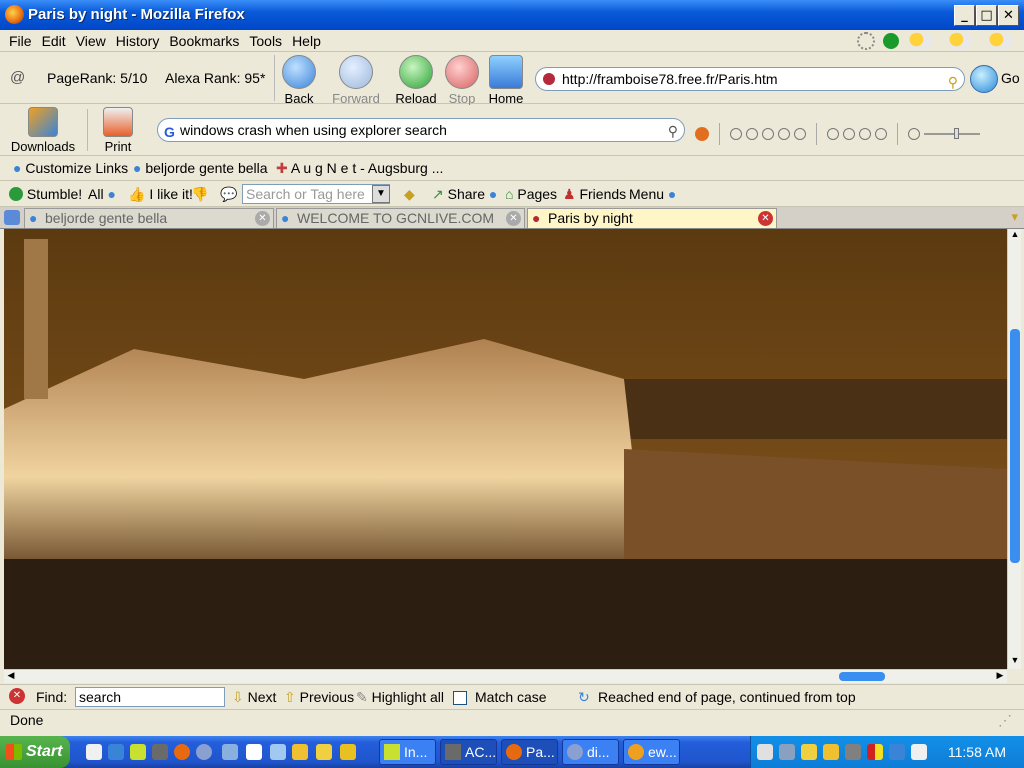 This screenshot has height=768, width=1024. What do you see at coordinates (254, 752) in the screenshot?
I see `quicklaunch-notepad-icon` at bounding box center [254, 752].